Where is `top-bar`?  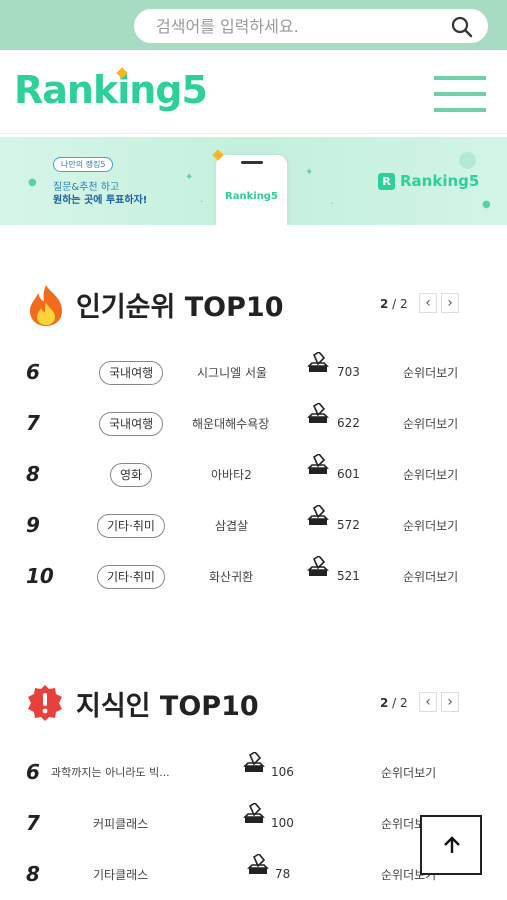 top-bar is located at coordinates (253, 25).